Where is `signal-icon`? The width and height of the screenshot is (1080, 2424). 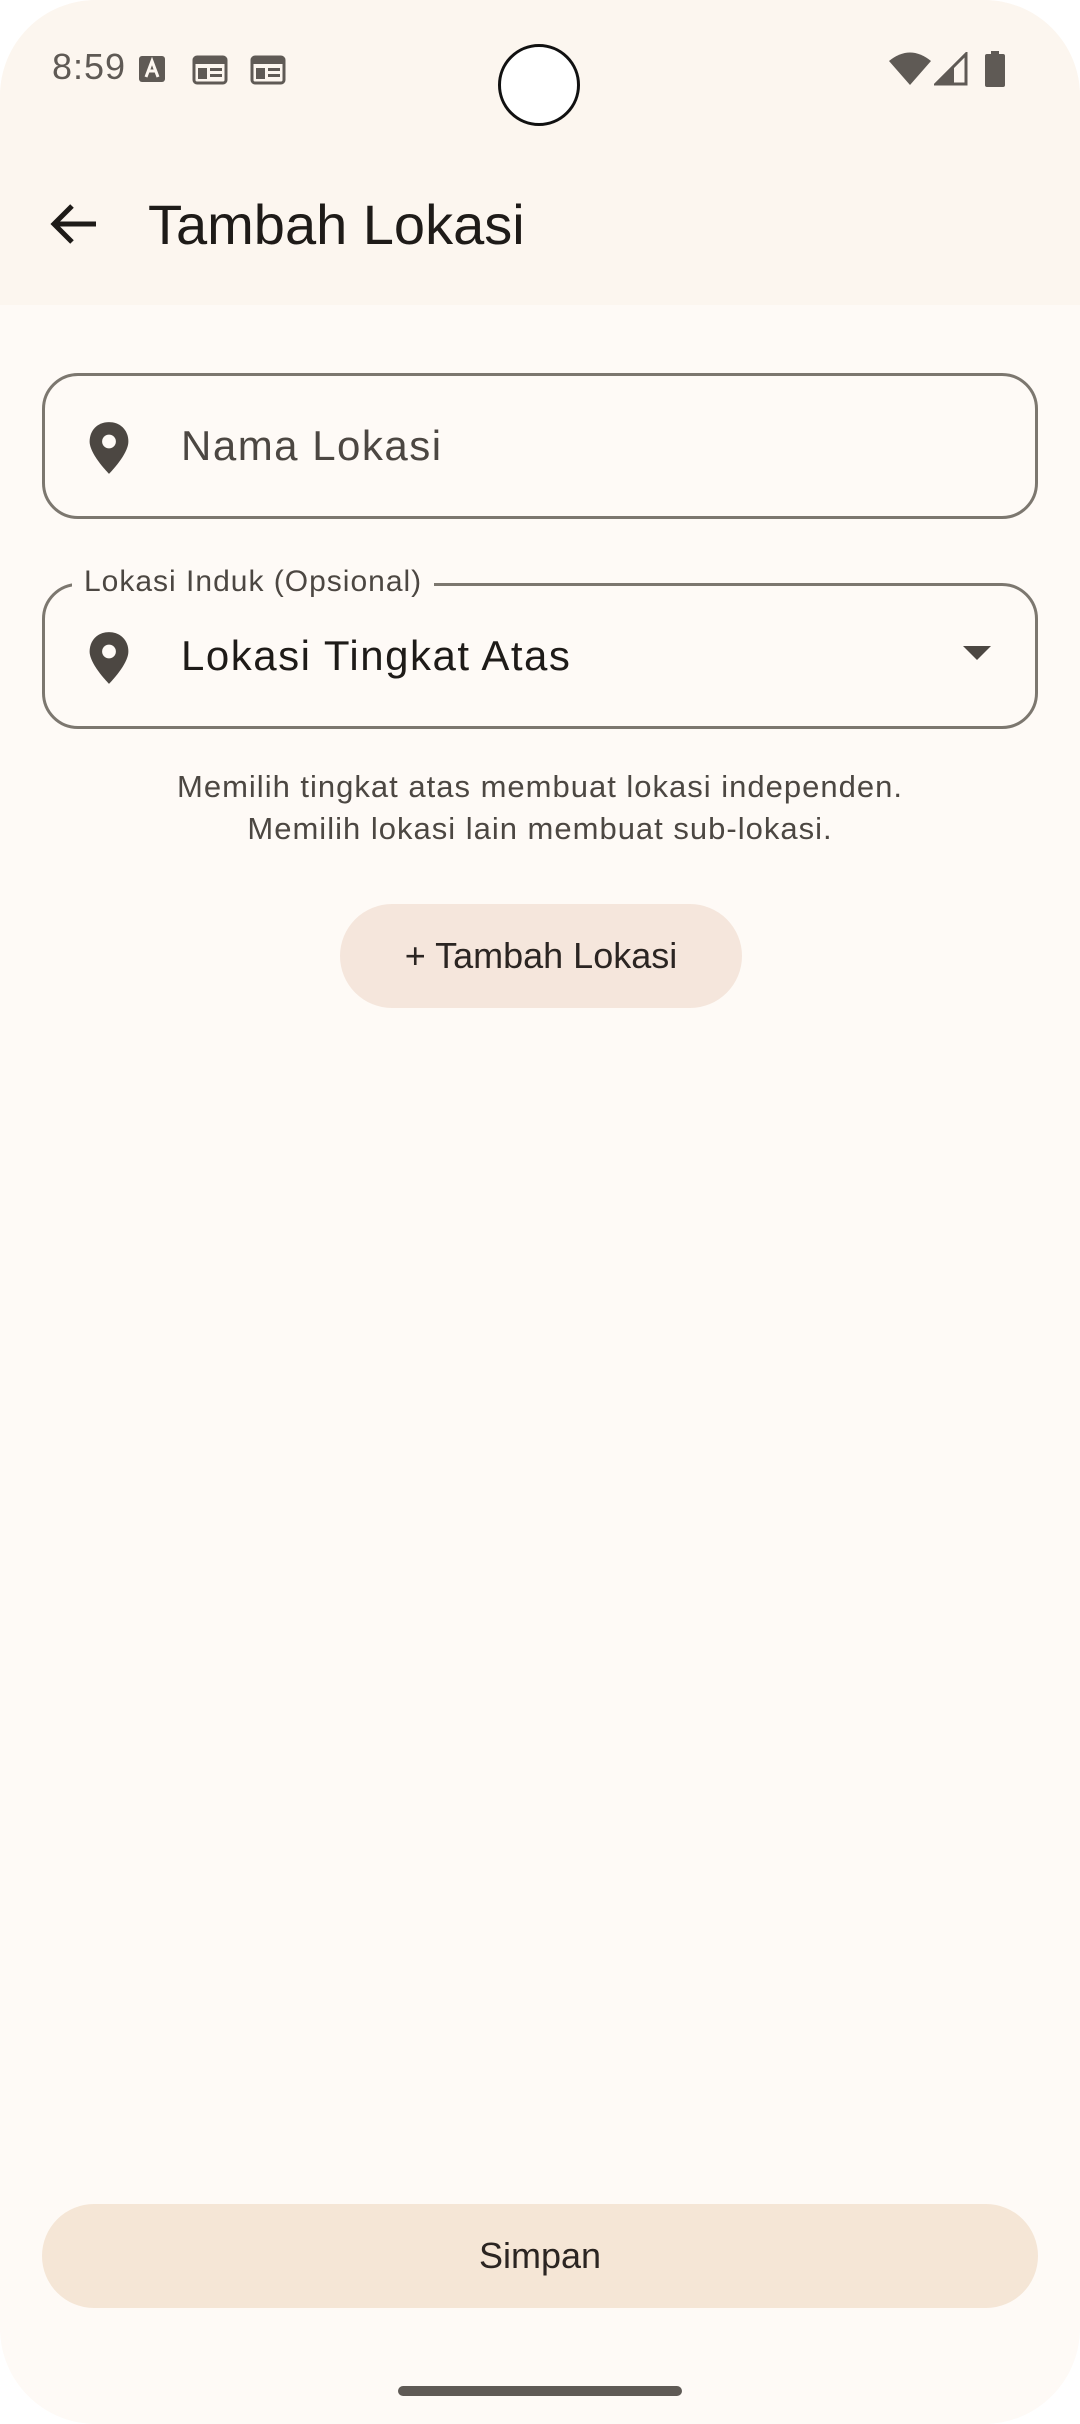
signal-icon is located at coordinates (951, 69).